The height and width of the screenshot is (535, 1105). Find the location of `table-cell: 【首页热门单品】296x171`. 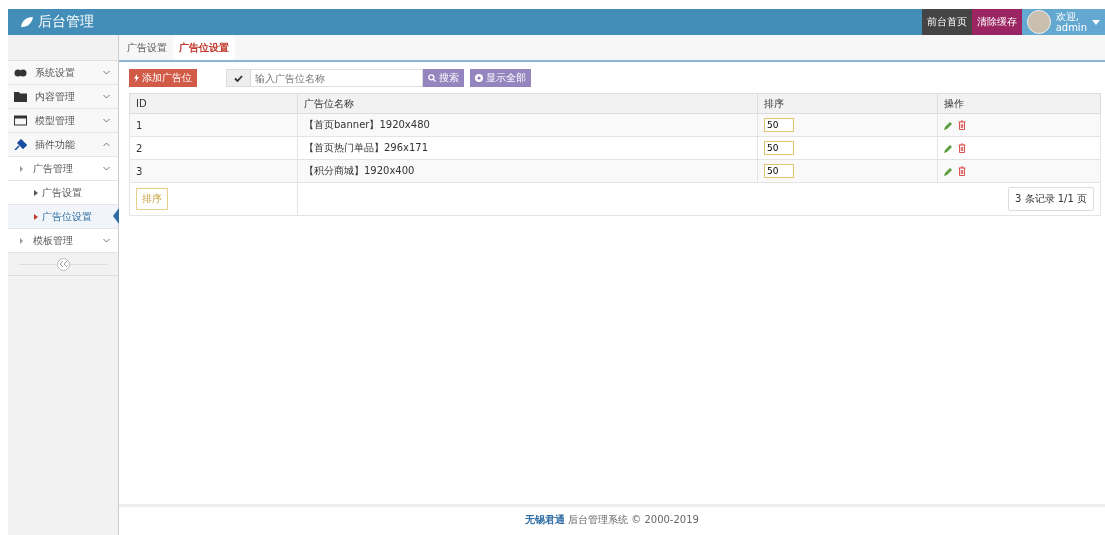

table-cell: 【首页热门单品】296x171 is located at coordinates (527, 148).